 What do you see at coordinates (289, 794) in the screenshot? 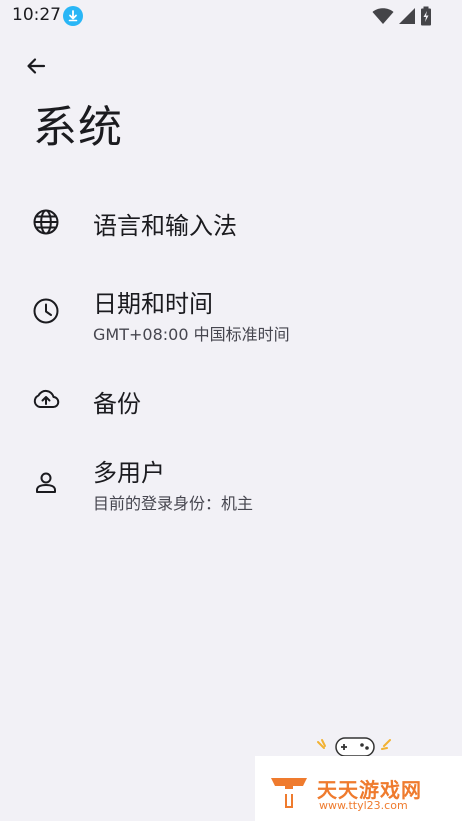
I see `tt-logo-icon` at bounding box center [289, 794].